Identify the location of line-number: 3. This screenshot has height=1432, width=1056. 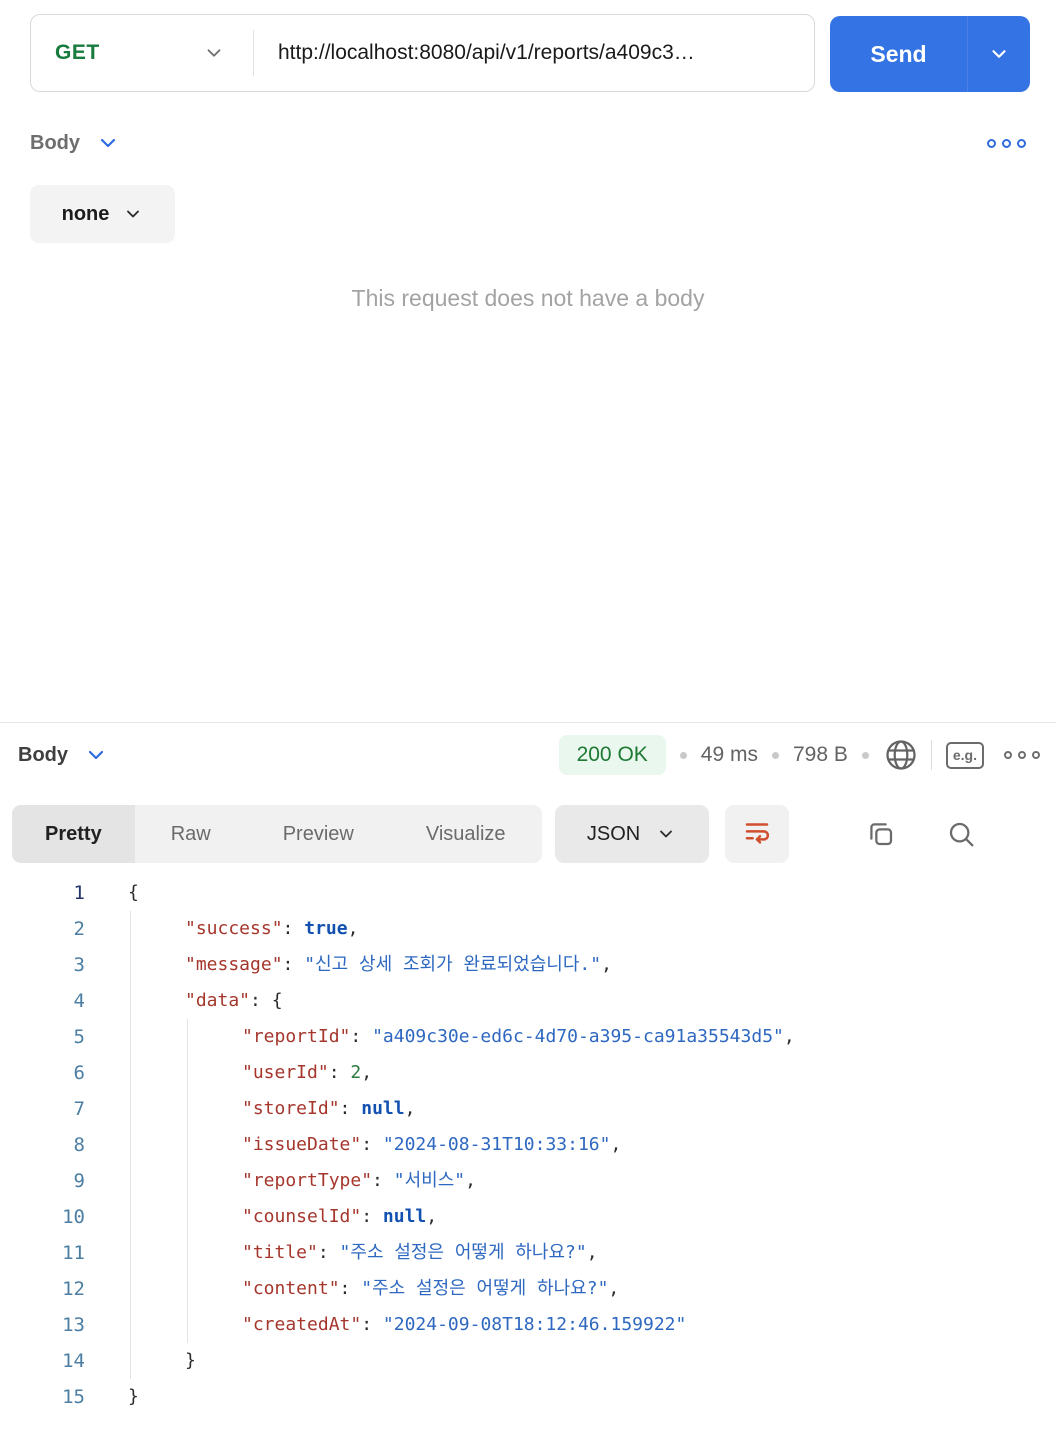
(42, 965).